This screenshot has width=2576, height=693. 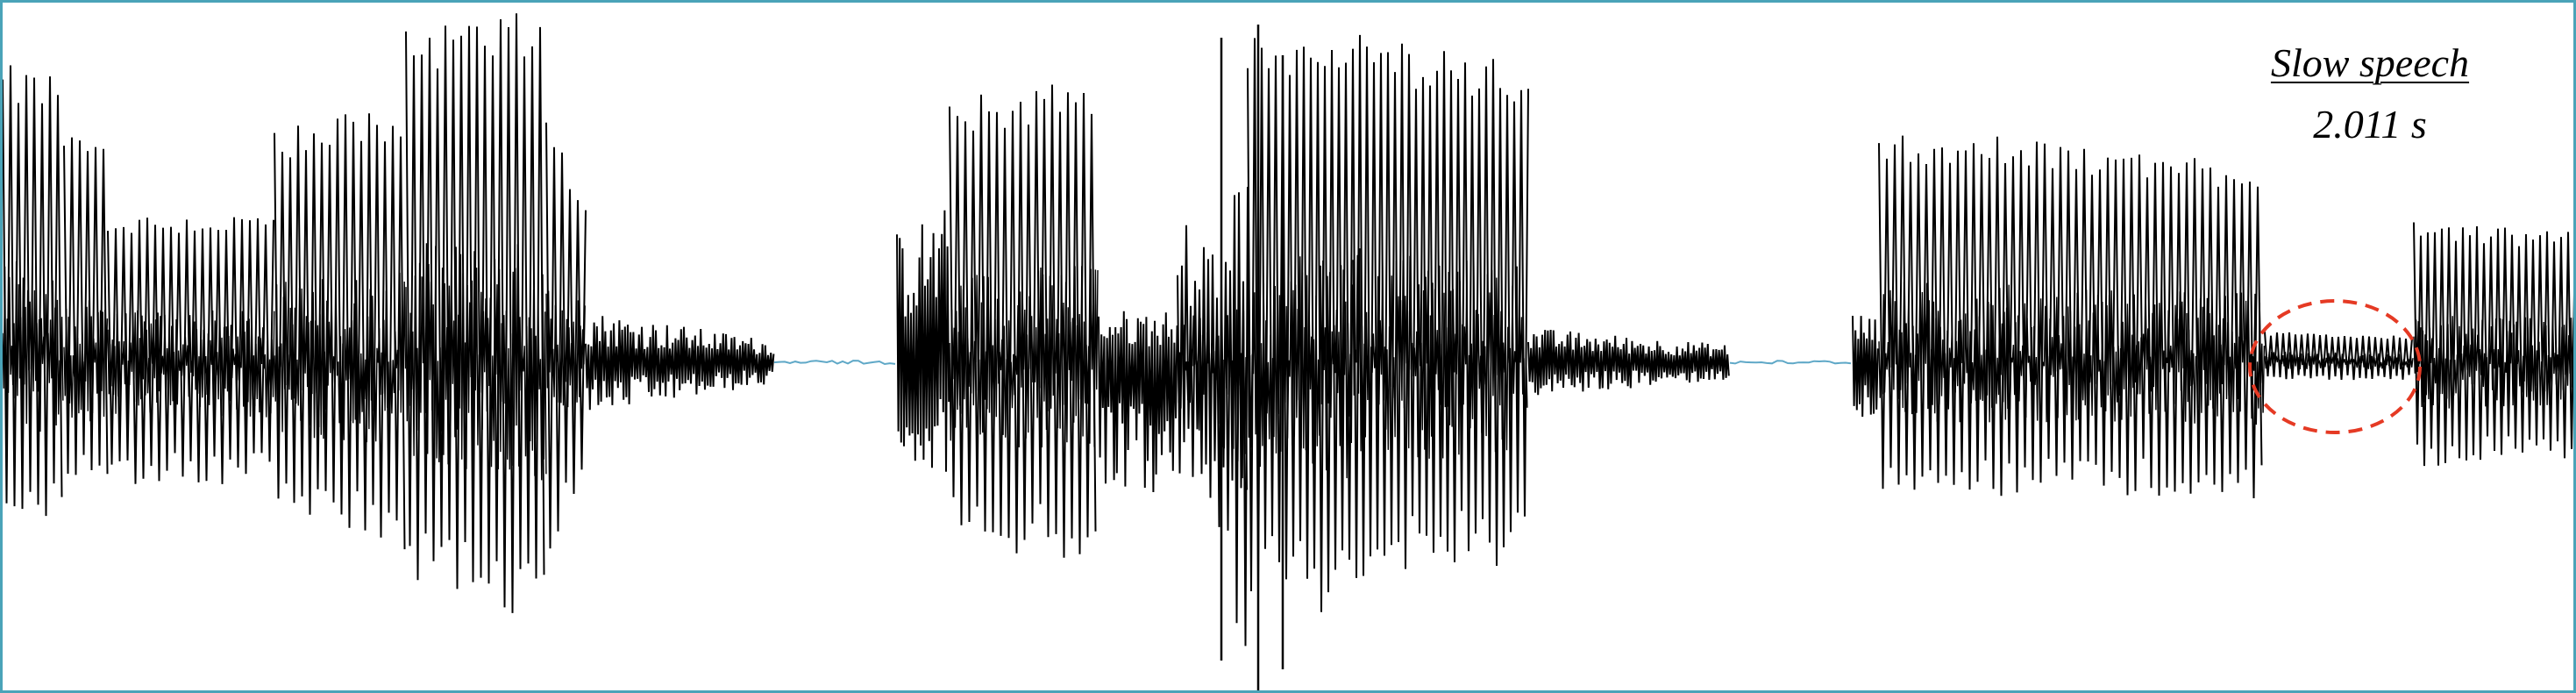 What do you see at coordinates (2369, 94) in the screenshot?
I see `caption: Slow speech 2.011 s` at bounding box center [2369, 94].